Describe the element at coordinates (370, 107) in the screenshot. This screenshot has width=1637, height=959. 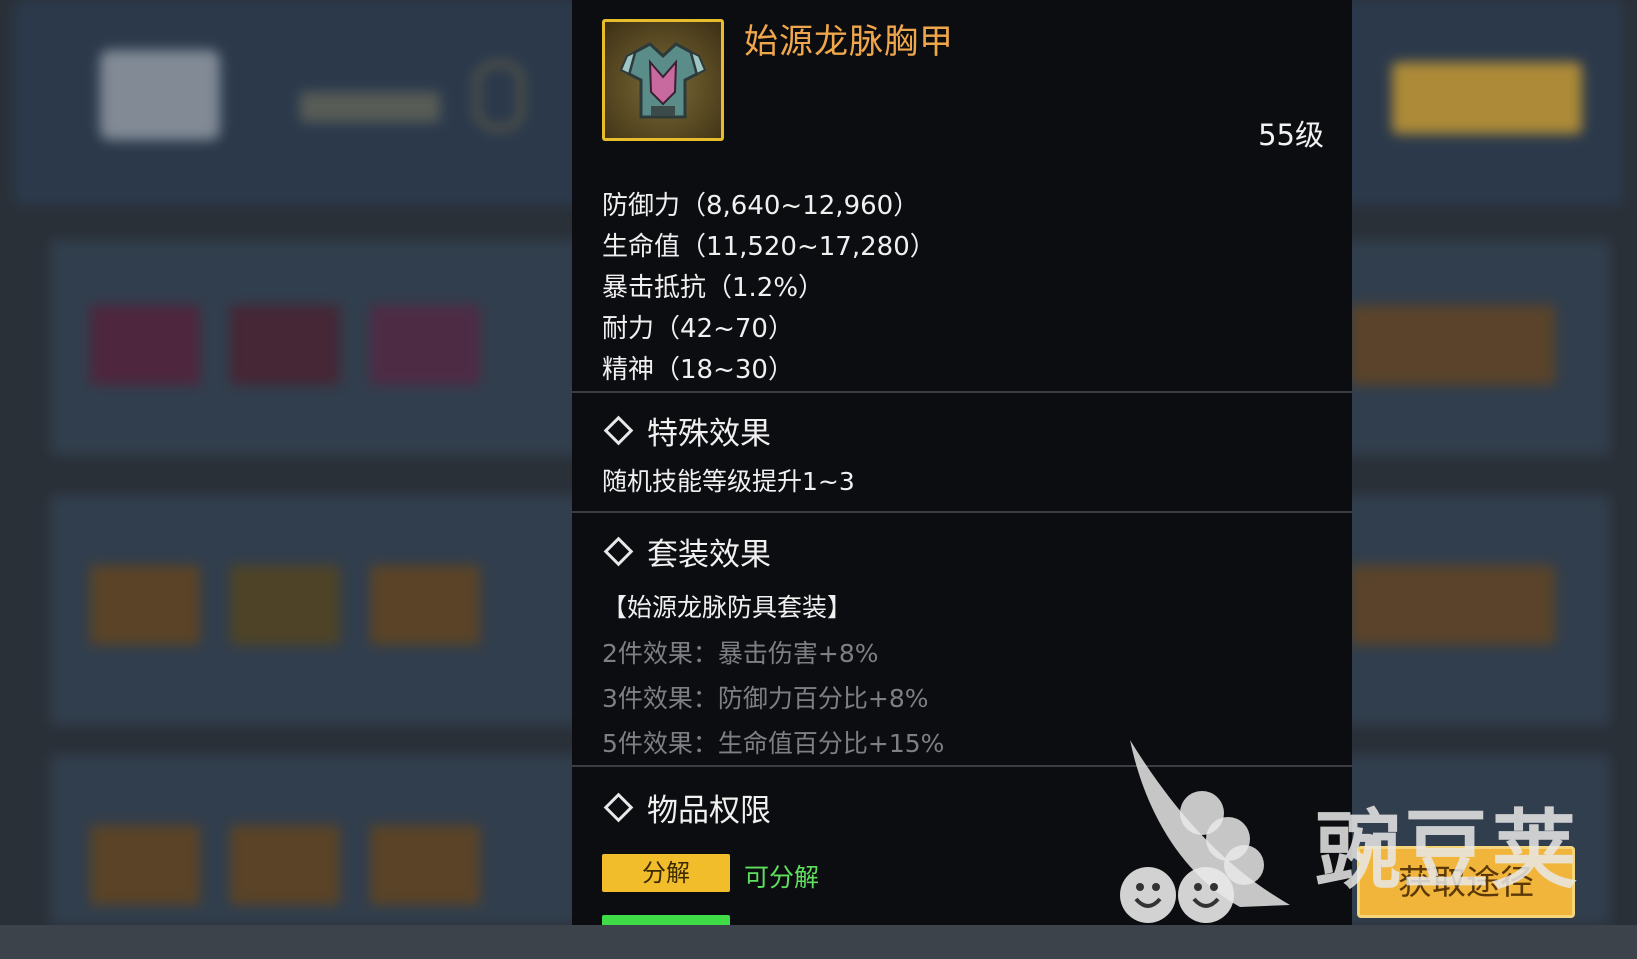
I see `background-tab` at that location.